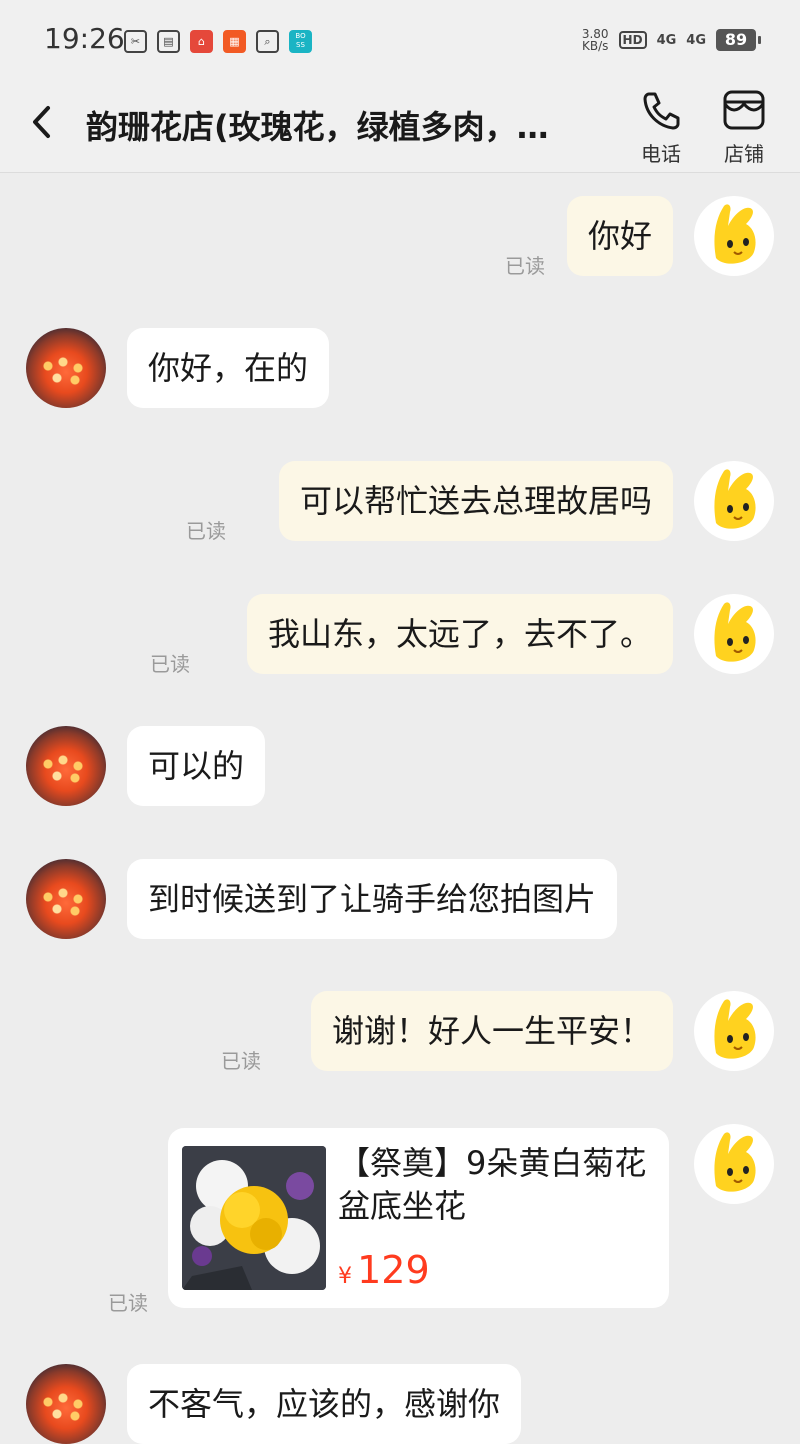 The height and width of the screenshot is (1444, 800). Describe the element at coordinates (168, 41) in the screenshot. I see `document-app-icon: ▤` at that location.